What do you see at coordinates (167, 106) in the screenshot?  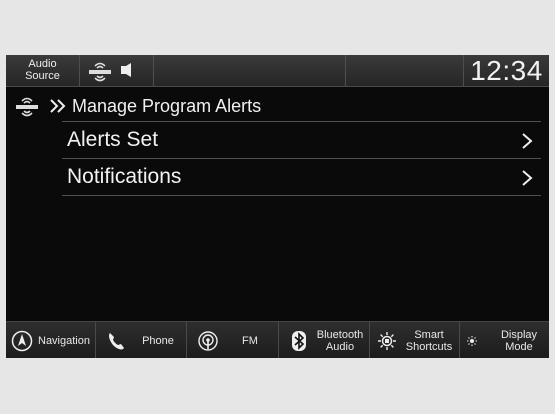 I see `page-title: Manage Program Alerts` at bounding box center [167, 106].